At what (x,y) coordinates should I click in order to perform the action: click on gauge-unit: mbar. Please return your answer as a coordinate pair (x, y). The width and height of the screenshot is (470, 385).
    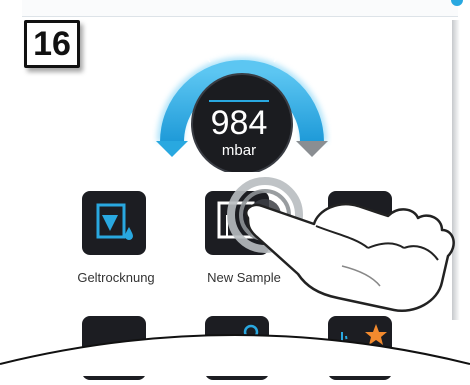
    Looking at the image, I should click on (239, 150).